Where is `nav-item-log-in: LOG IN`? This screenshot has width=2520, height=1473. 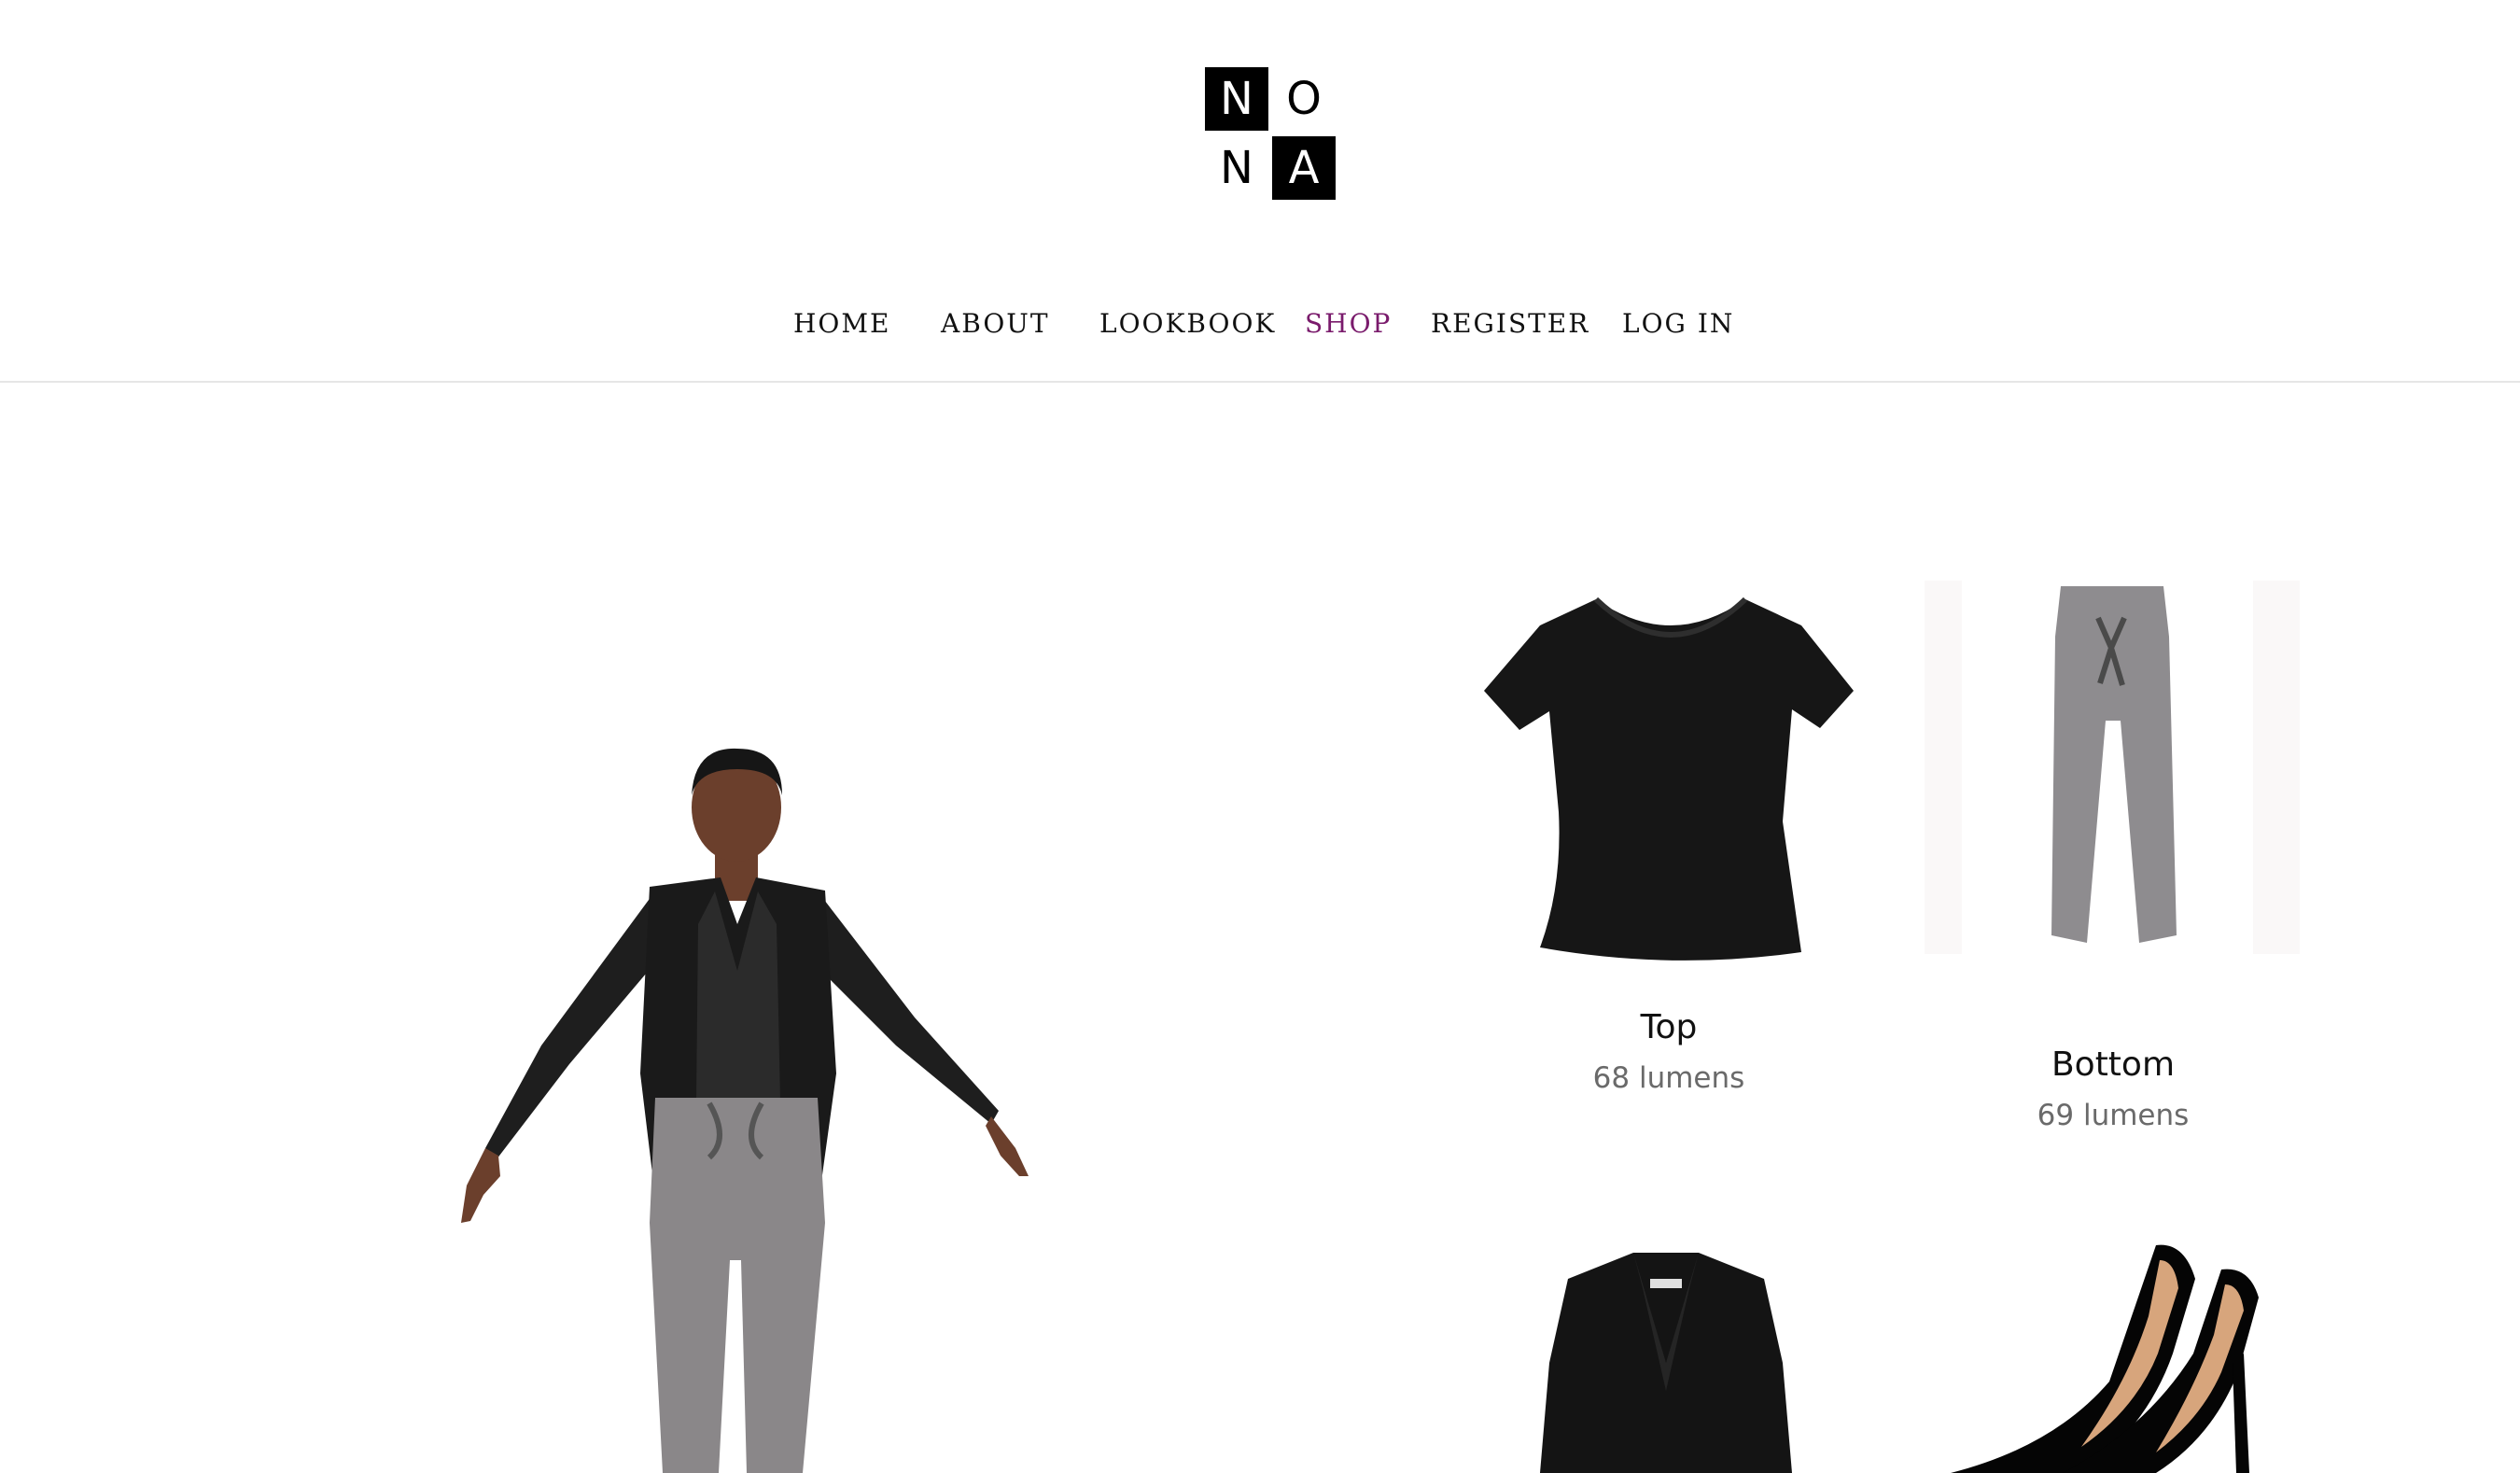 nav-item-log-in: LOG IN is located at coordinates (1678, 323).